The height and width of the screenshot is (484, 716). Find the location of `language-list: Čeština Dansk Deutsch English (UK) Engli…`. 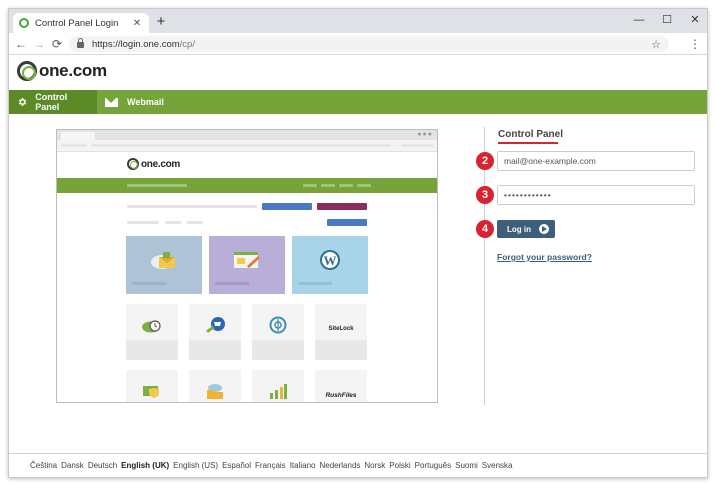

language-list: Čeština Dansk Deutsch English (UK) Engli… is located at coordinates (273, 465).